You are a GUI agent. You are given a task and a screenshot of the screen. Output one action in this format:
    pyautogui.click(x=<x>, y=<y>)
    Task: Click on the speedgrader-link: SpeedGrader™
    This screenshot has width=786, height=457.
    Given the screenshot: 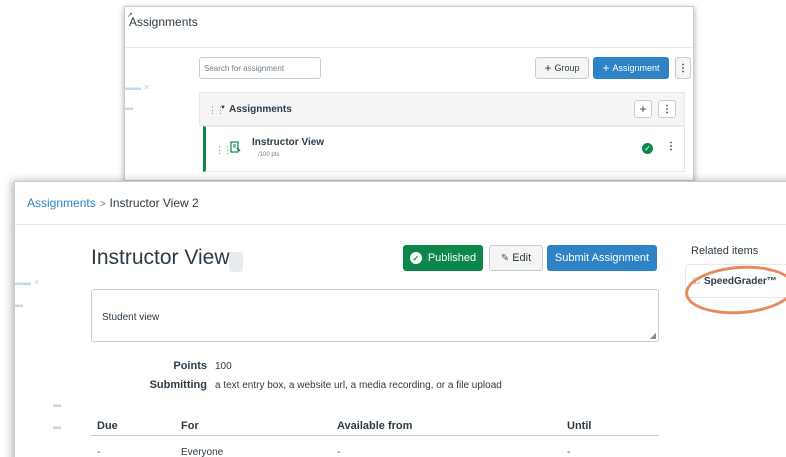 What is the action you would take?
    pyautogui.click(x=740, y=281)
    